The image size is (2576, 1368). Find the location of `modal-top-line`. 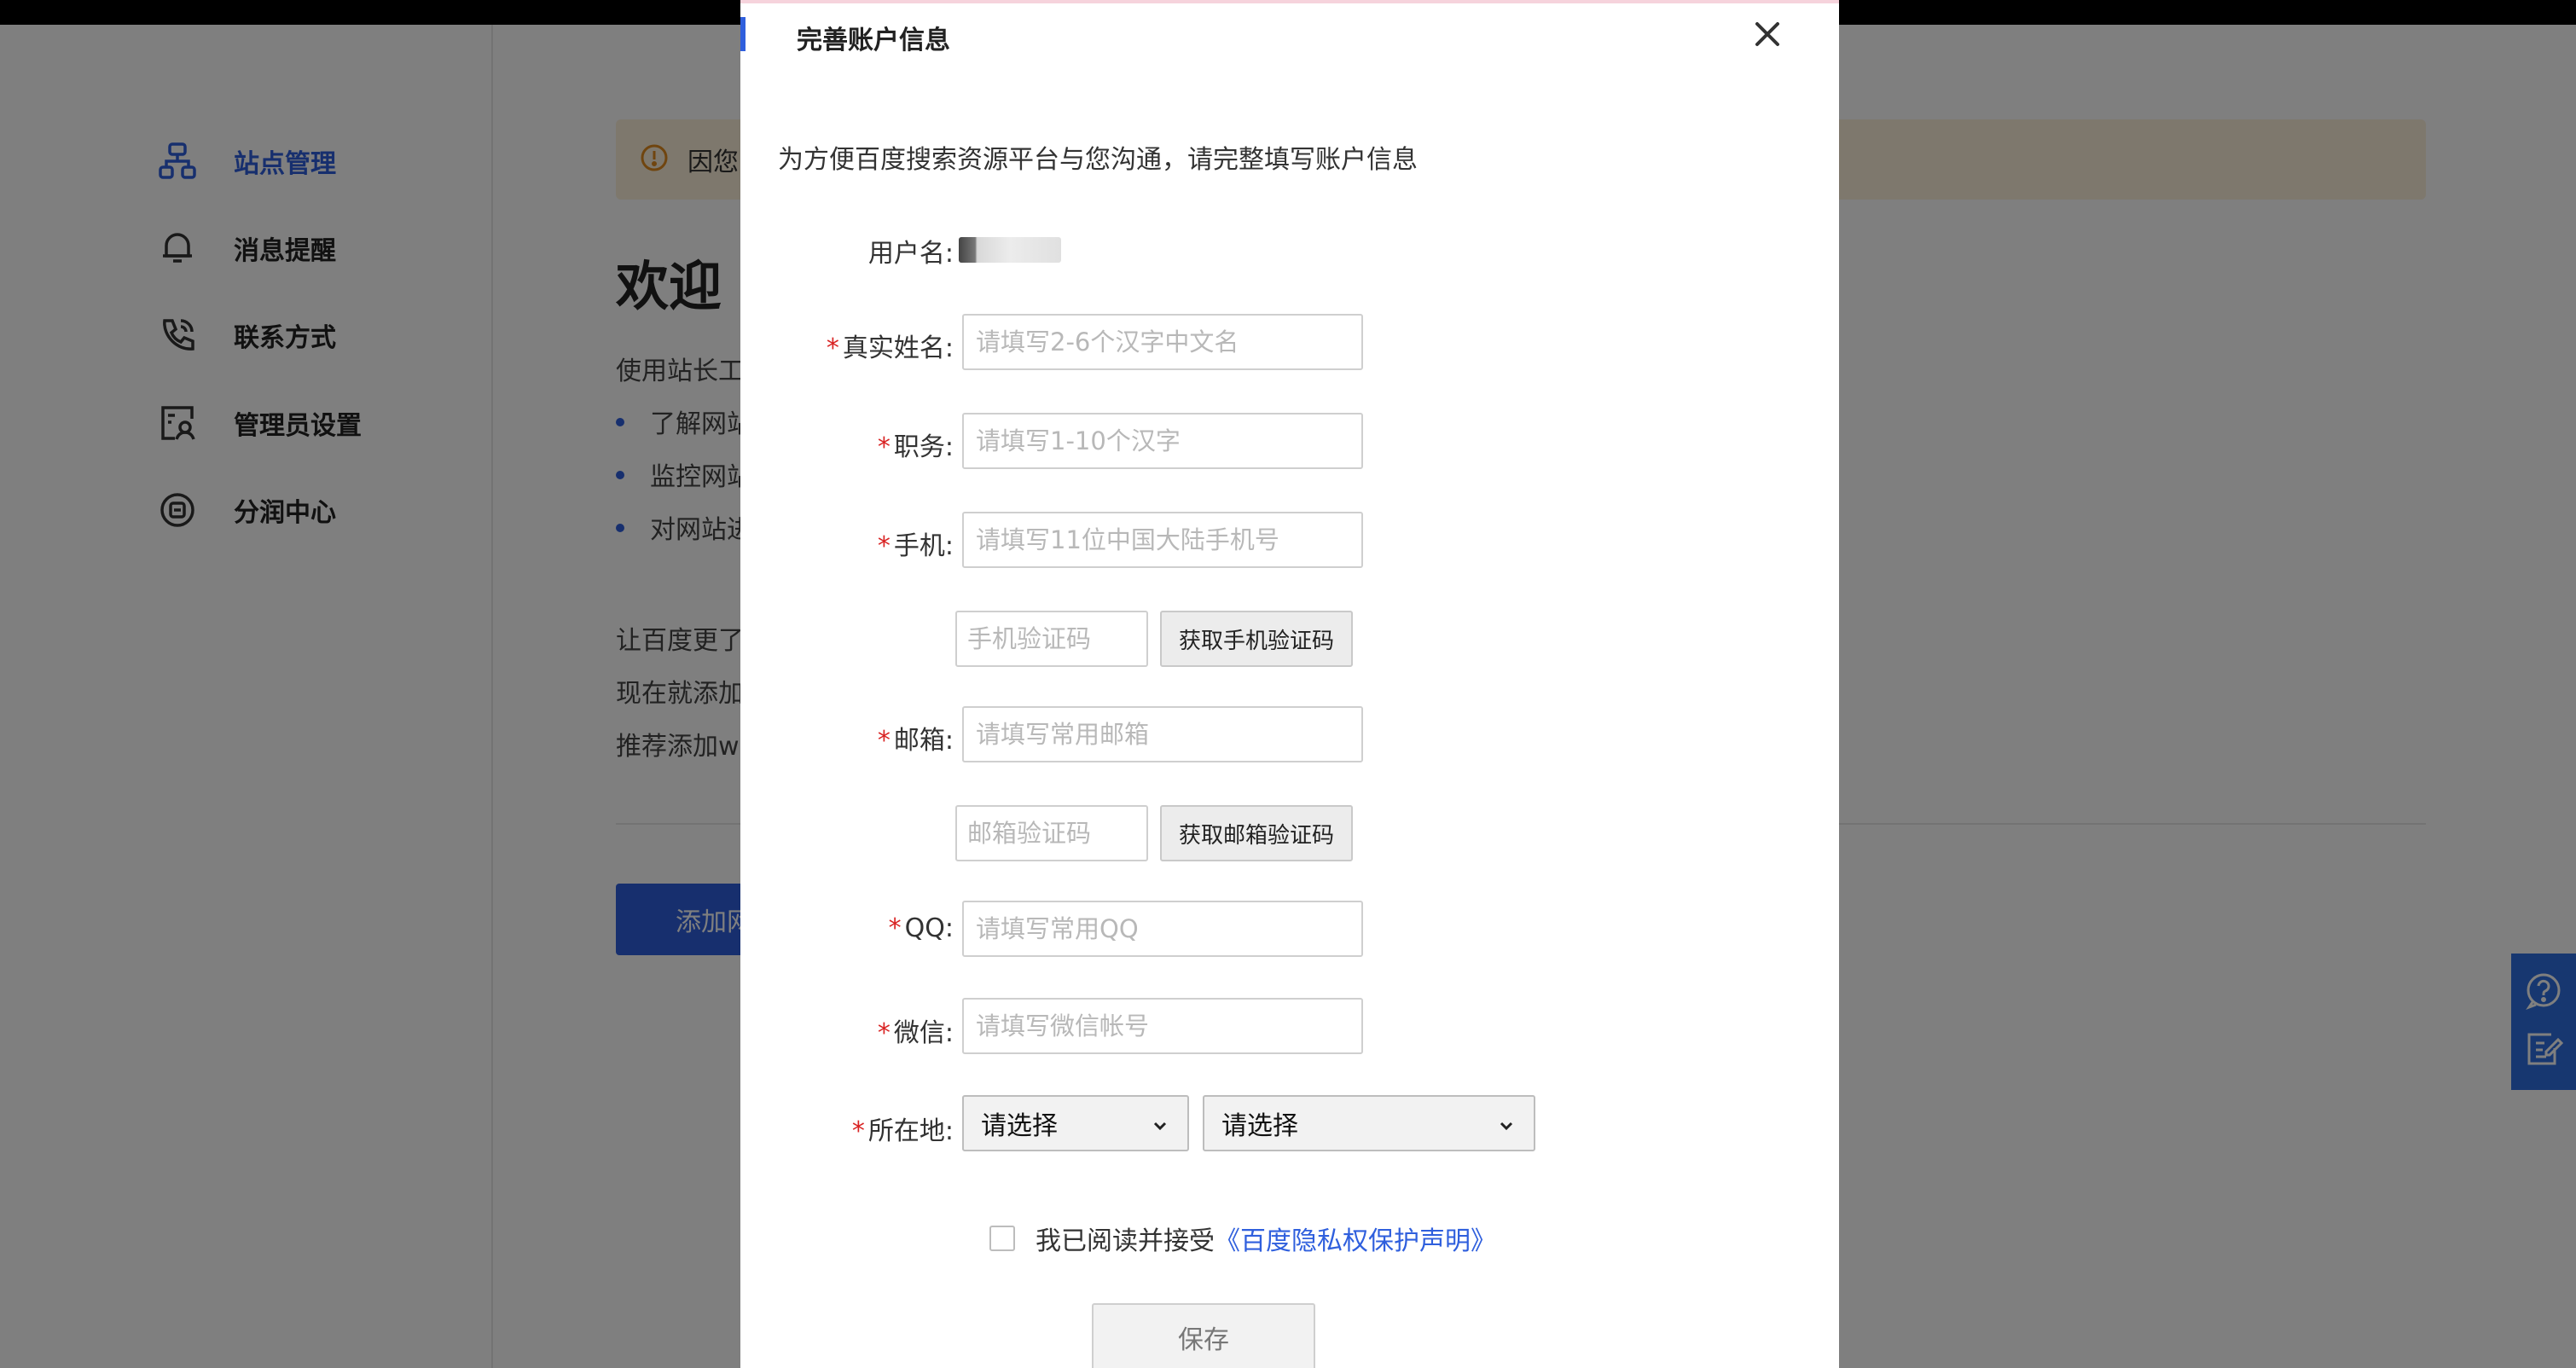

modal-top-line is located at coordinates (1289, 1).